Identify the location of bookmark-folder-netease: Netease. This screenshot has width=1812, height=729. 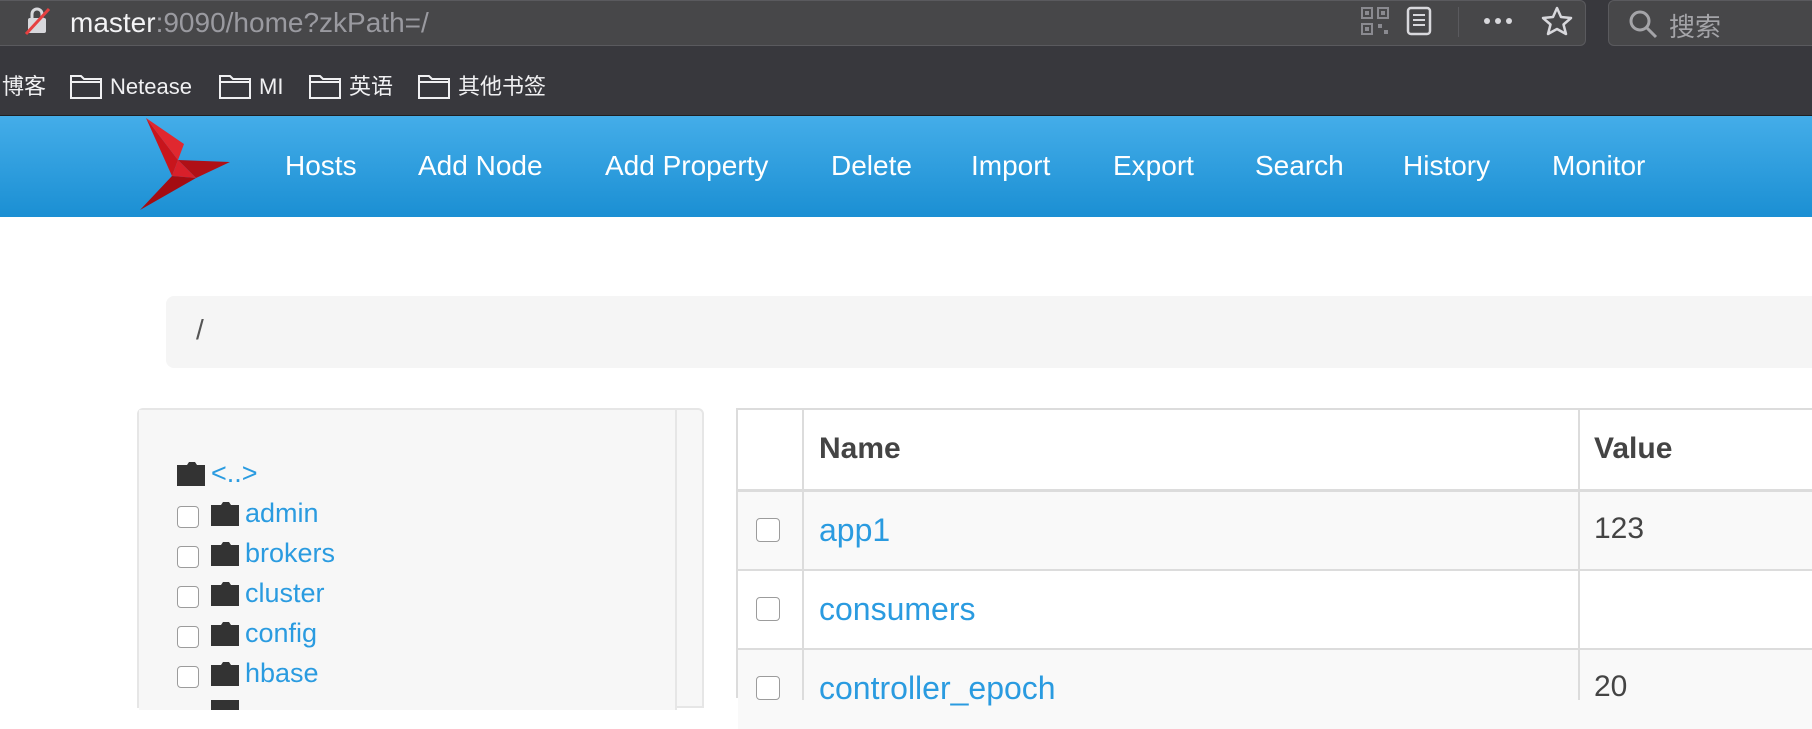
(135, 87).